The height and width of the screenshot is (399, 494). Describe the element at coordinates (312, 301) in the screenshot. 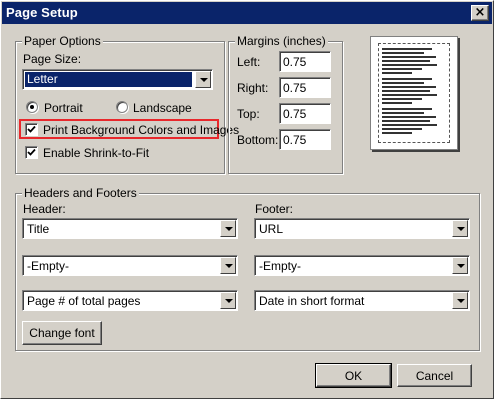

I see `footer-3-value: Date in short format` at that location.